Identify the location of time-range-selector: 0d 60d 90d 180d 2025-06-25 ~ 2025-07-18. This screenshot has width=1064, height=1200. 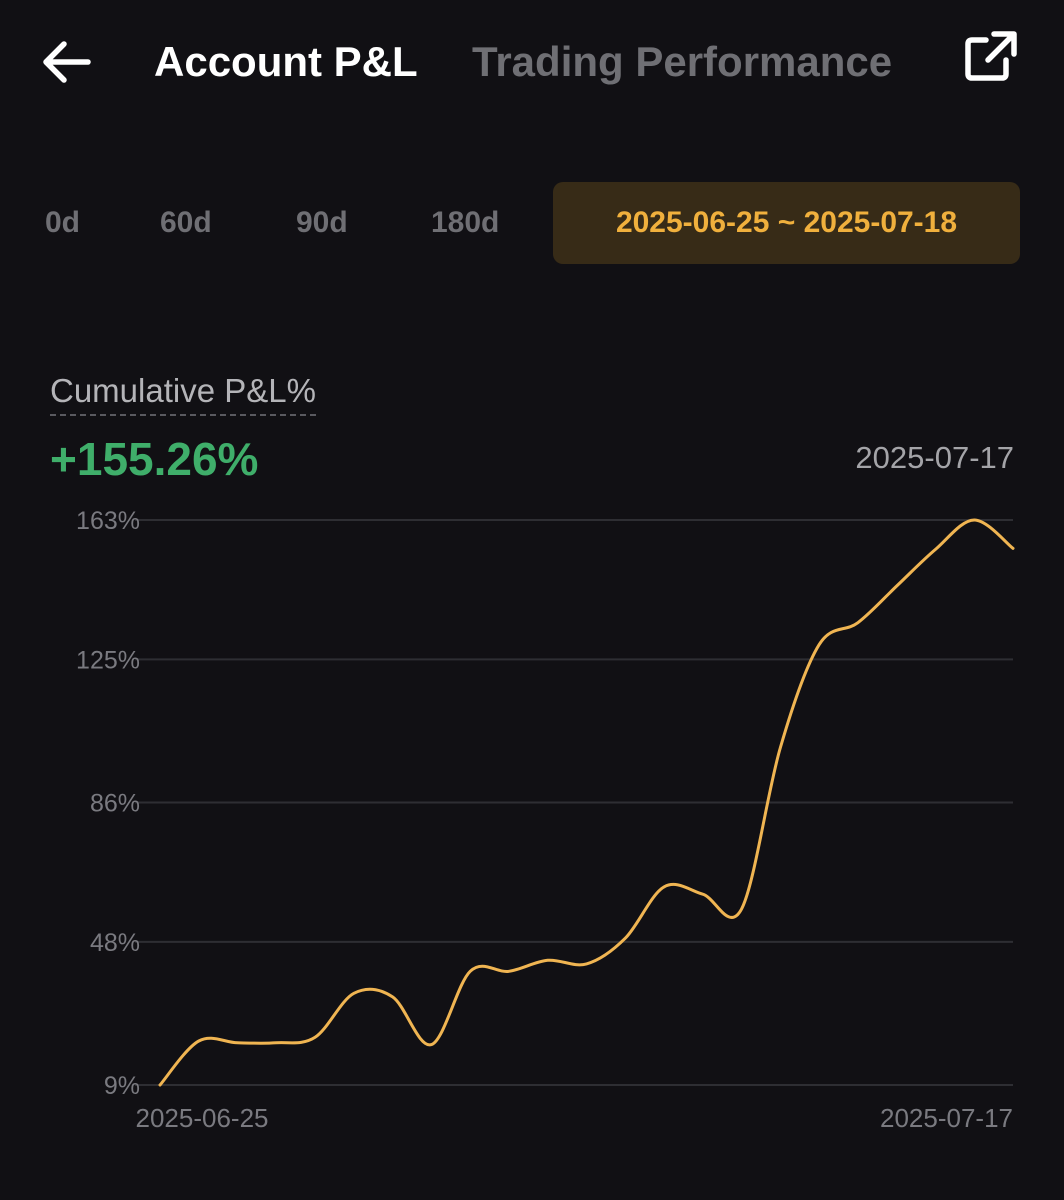
(532, 223).